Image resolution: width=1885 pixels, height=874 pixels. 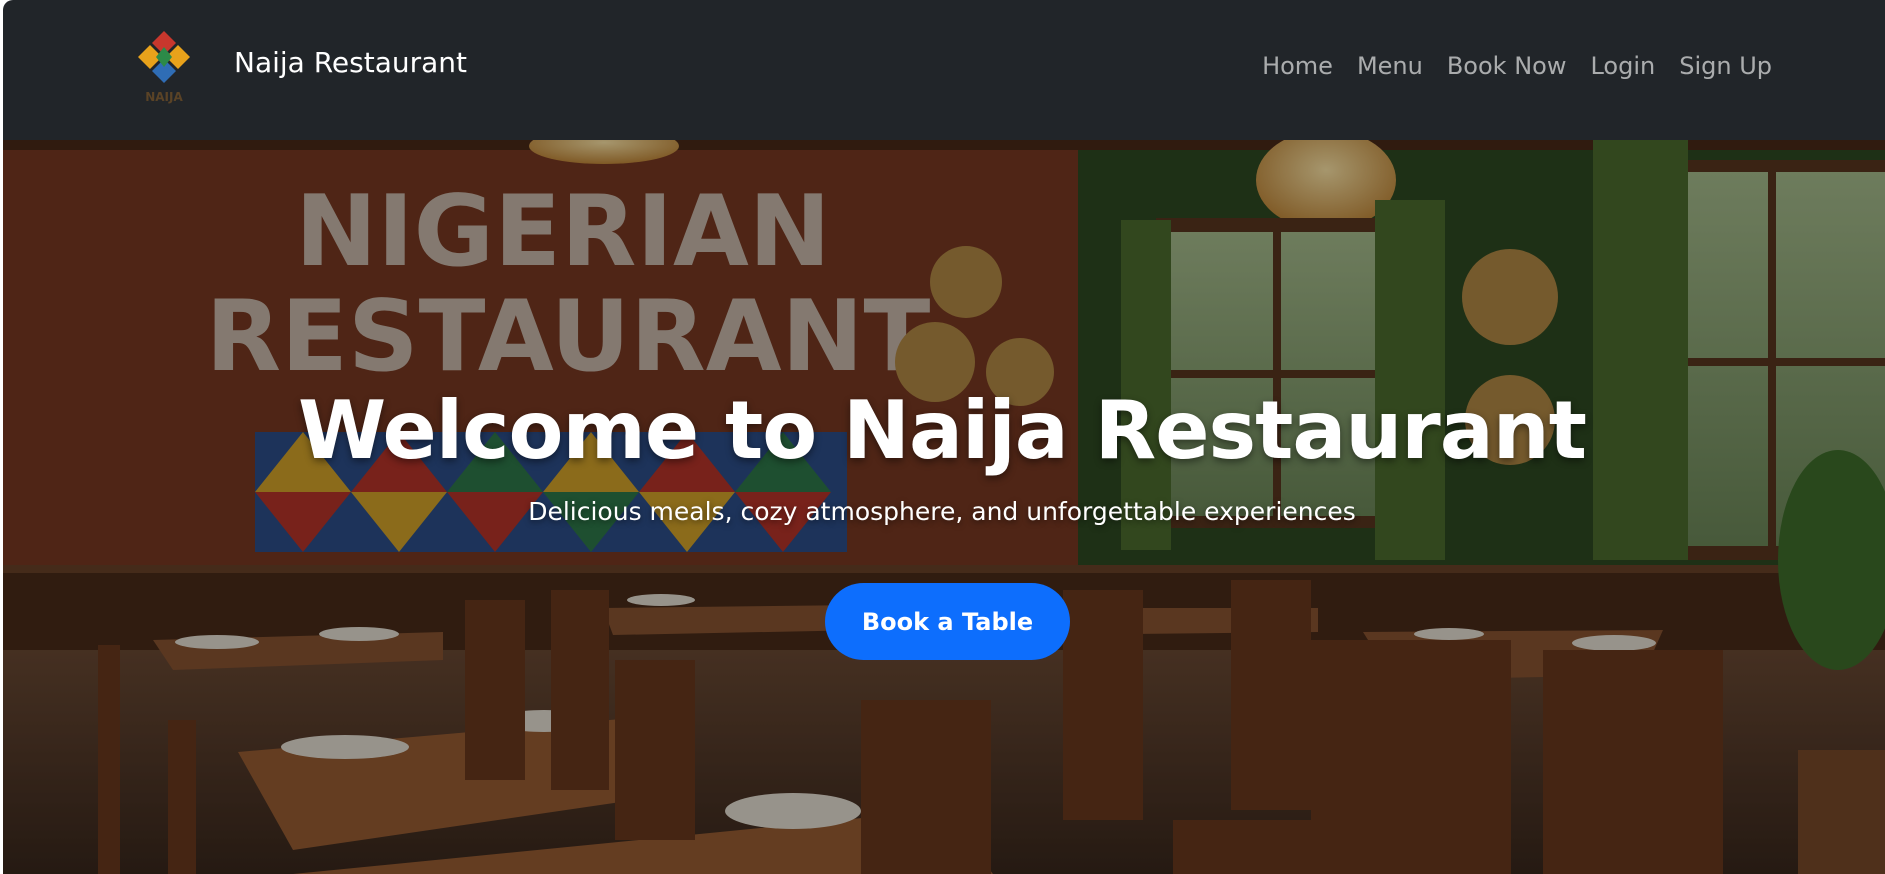 What do you see at coordinates (164, 67) in the screenshot?
I see `restaurant-logo: NAIJA` at bounding box center [164, 67].